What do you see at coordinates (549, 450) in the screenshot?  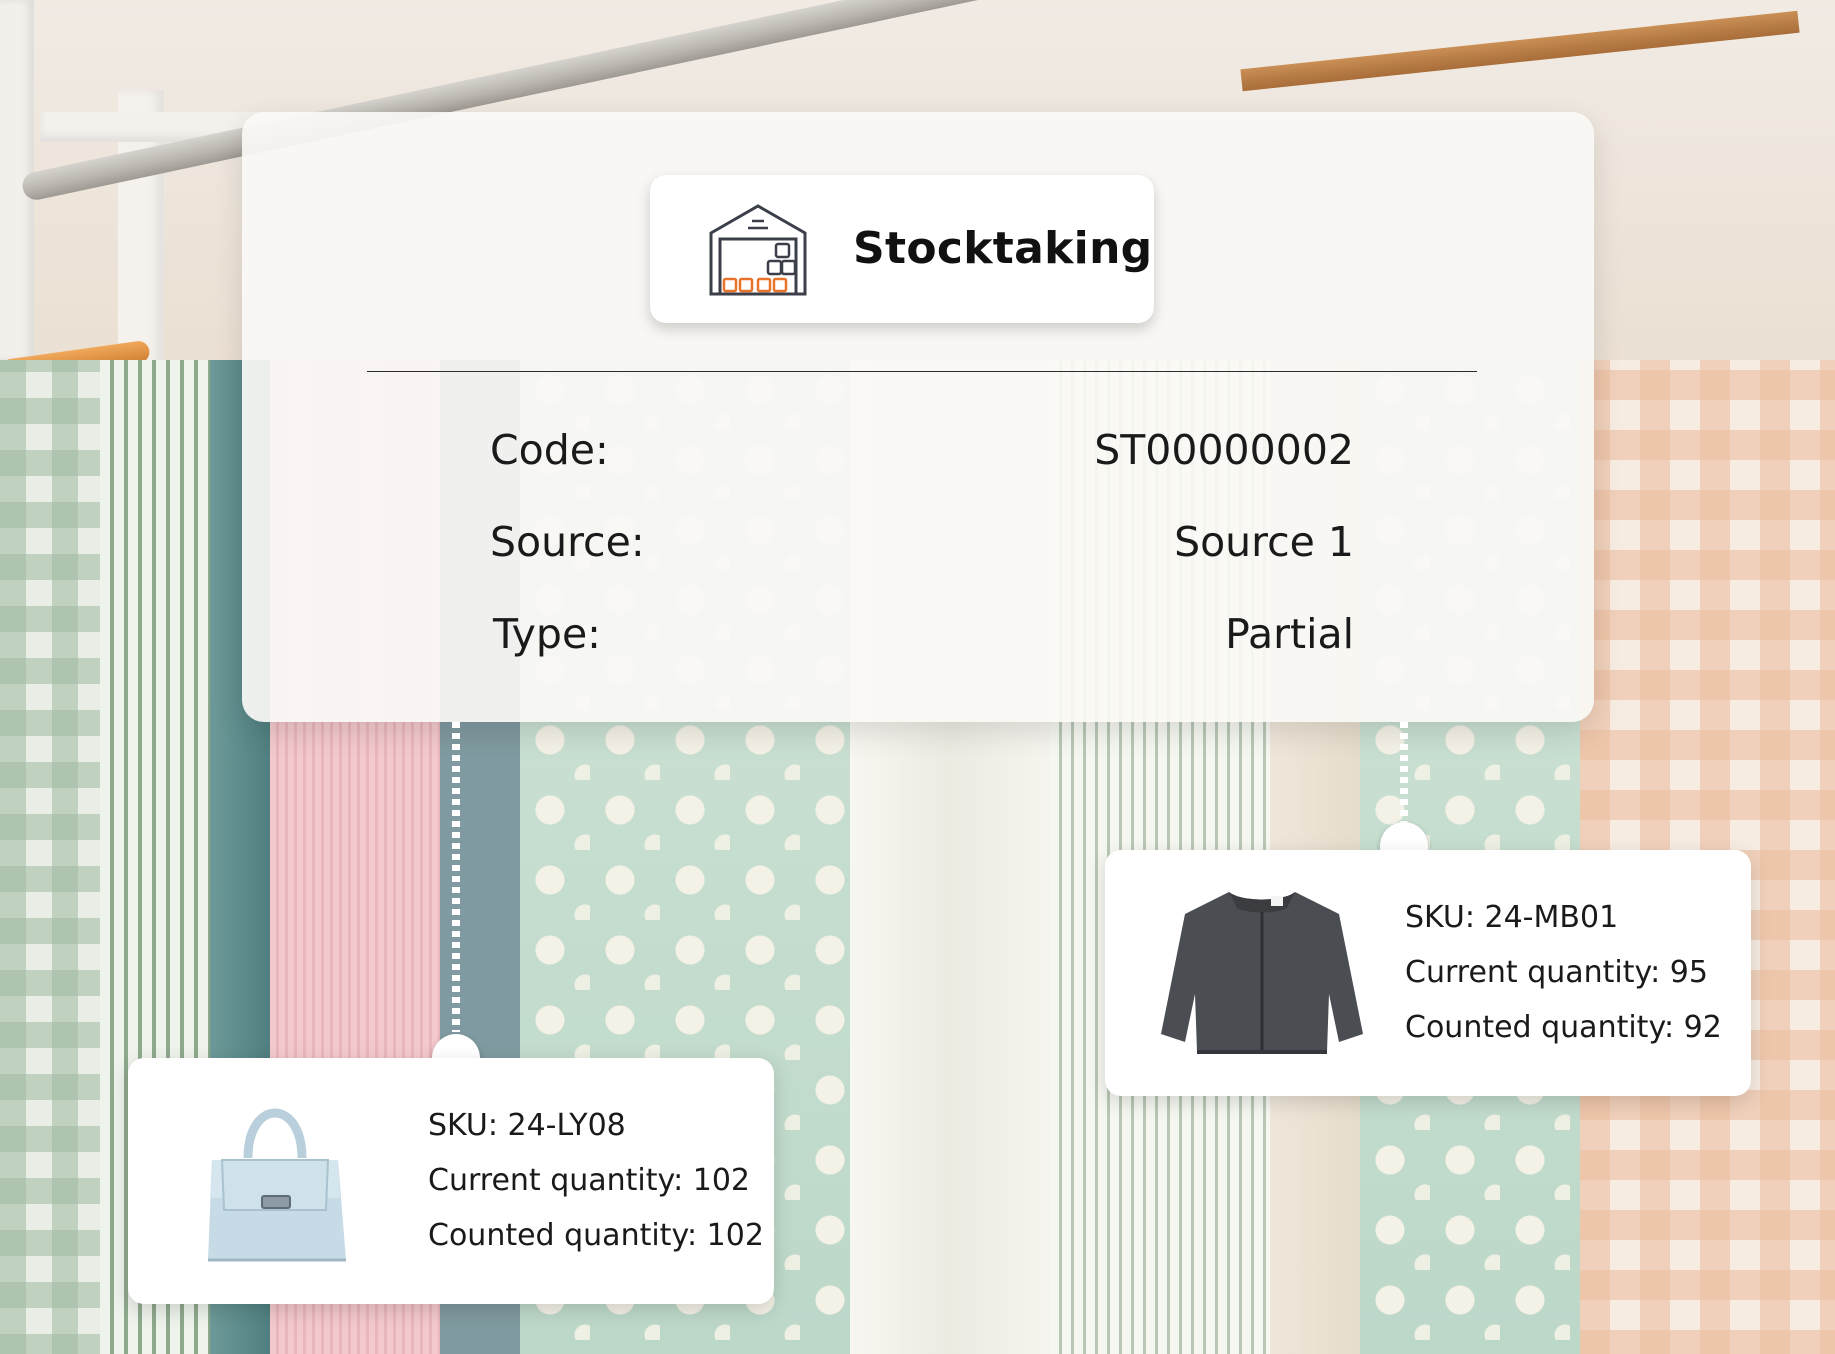 I see `code-label: Code:` at bounding box center [549, 450].